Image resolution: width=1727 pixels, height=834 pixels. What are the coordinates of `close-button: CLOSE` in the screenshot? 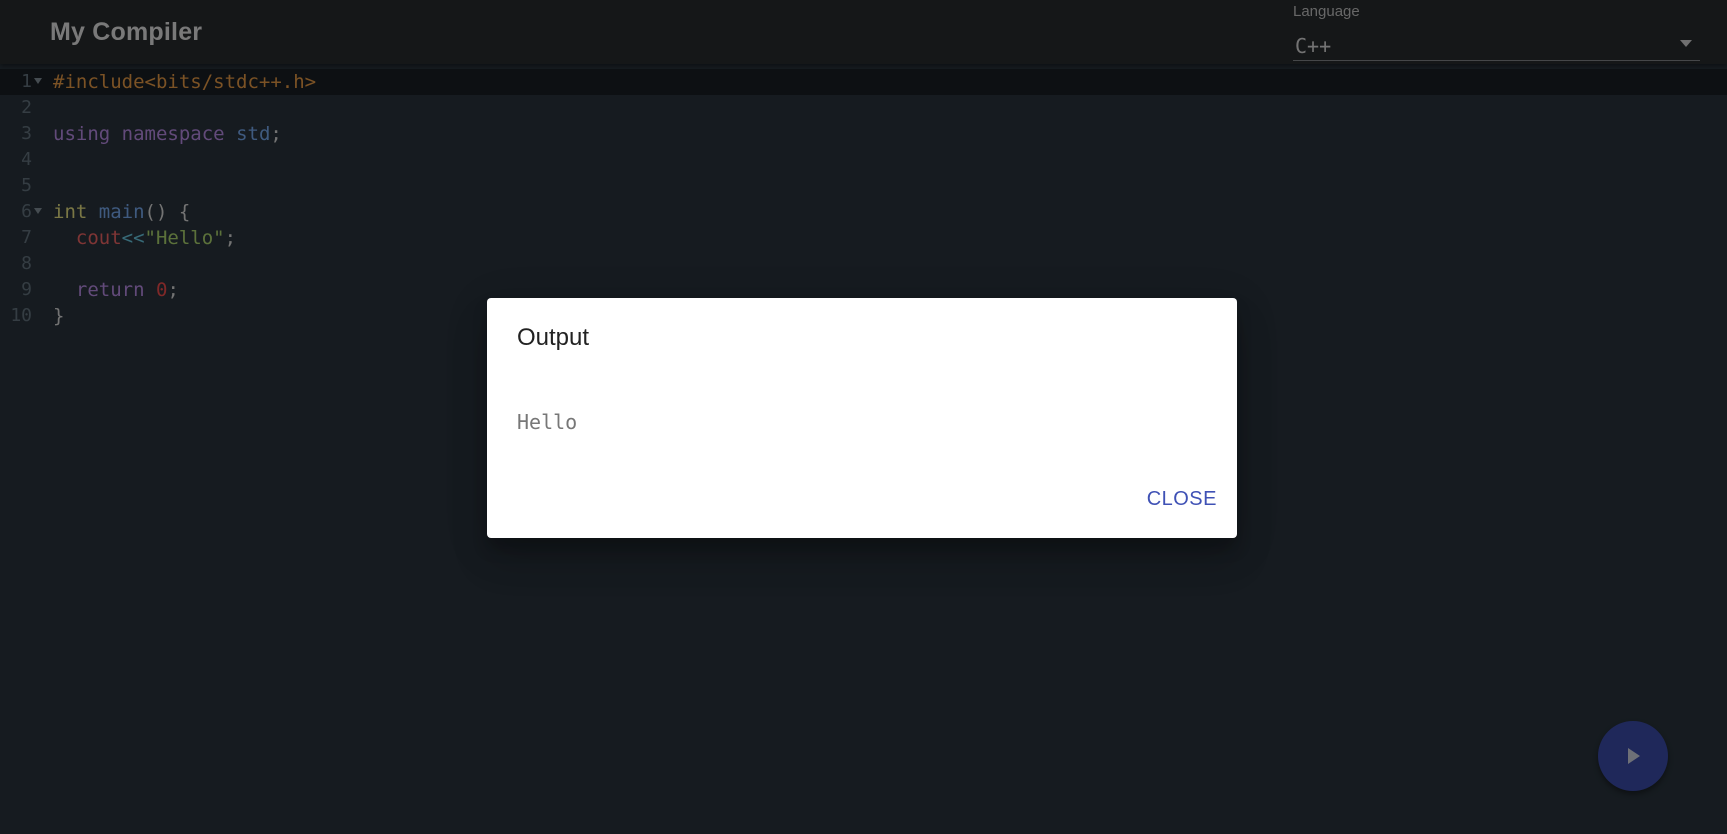 It's located at (1182, 499).